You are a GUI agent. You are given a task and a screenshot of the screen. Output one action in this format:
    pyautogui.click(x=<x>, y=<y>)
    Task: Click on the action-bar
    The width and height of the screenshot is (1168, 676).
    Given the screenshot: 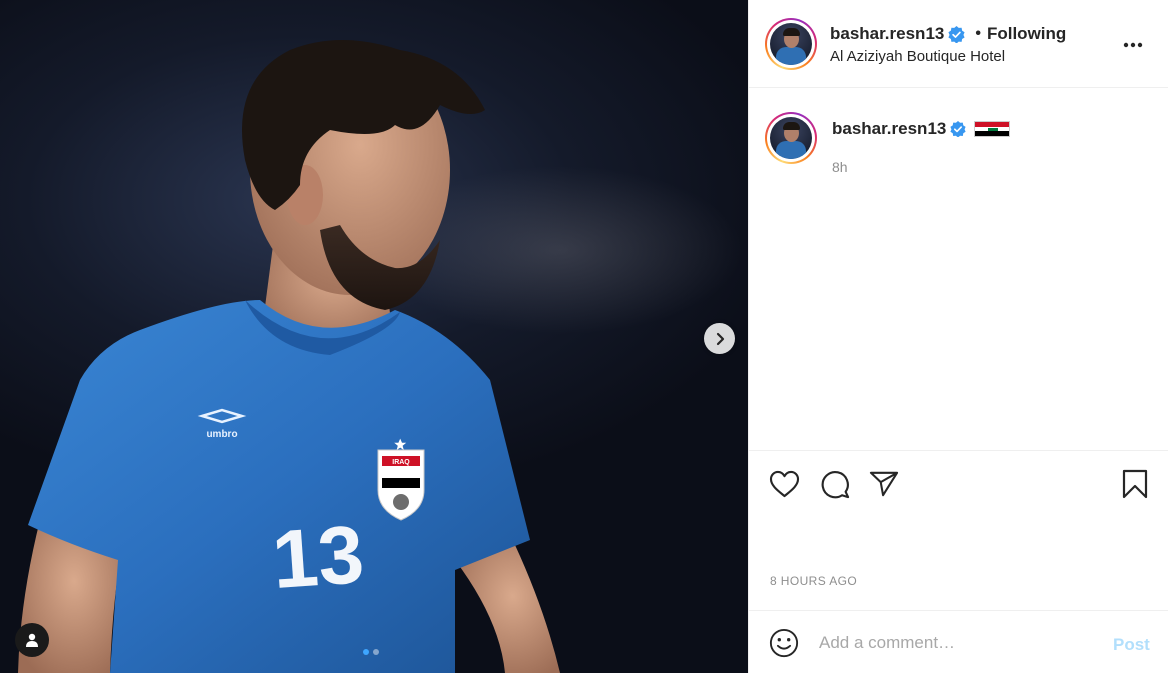 What is the action you would take?
    pyautogui.click(x=958, y=510)
    